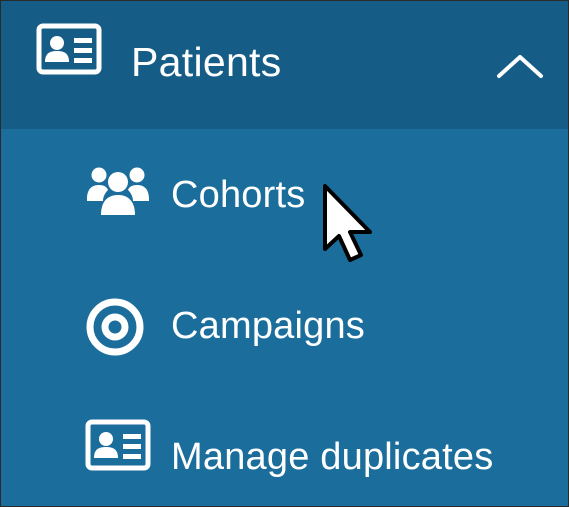 This screenshot has width=569, height=507. I want to click on target-icon, so click(118, 330).